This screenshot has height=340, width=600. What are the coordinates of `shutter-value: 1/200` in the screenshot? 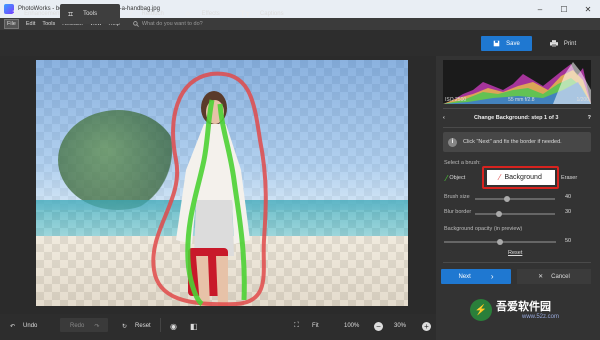 It's located at (582, 100).